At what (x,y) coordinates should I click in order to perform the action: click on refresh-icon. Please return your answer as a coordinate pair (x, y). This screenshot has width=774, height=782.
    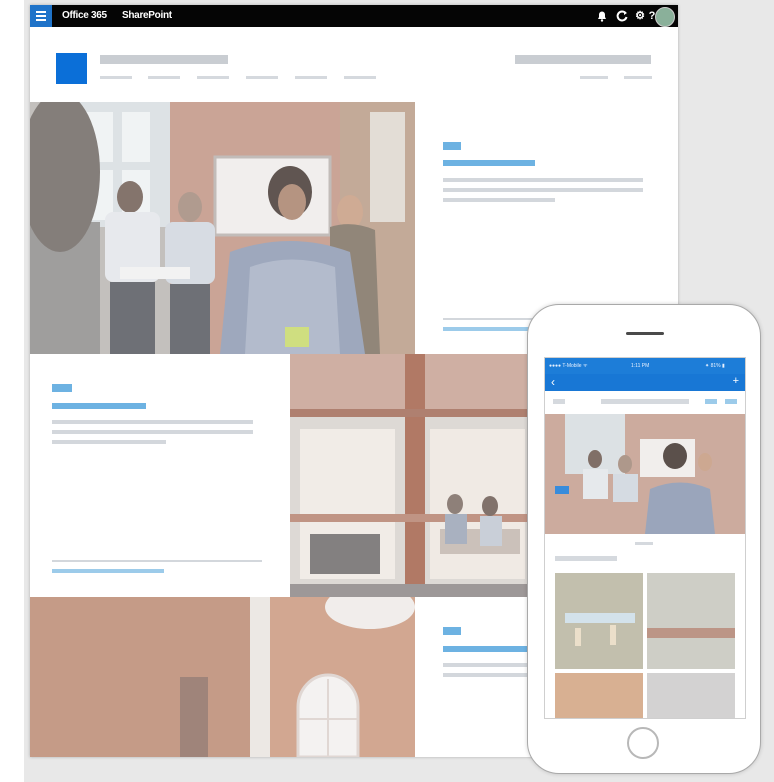
    Looking at the image, I should click on (622, 16).